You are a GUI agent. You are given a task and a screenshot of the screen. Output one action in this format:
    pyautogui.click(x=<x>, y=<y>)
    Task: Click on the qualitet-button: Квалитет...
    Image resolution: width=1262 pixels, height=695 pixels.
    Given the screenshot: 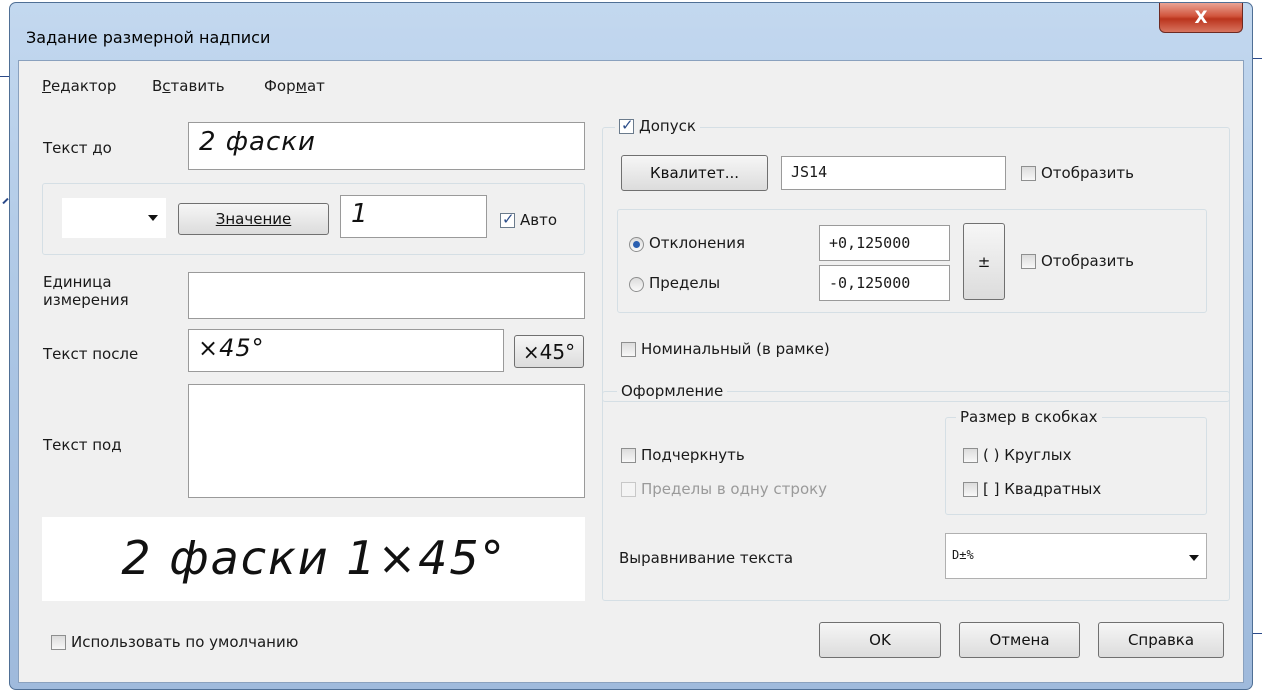 What is the action you would take?
    pyautogui.click(x=694, y=173)
    